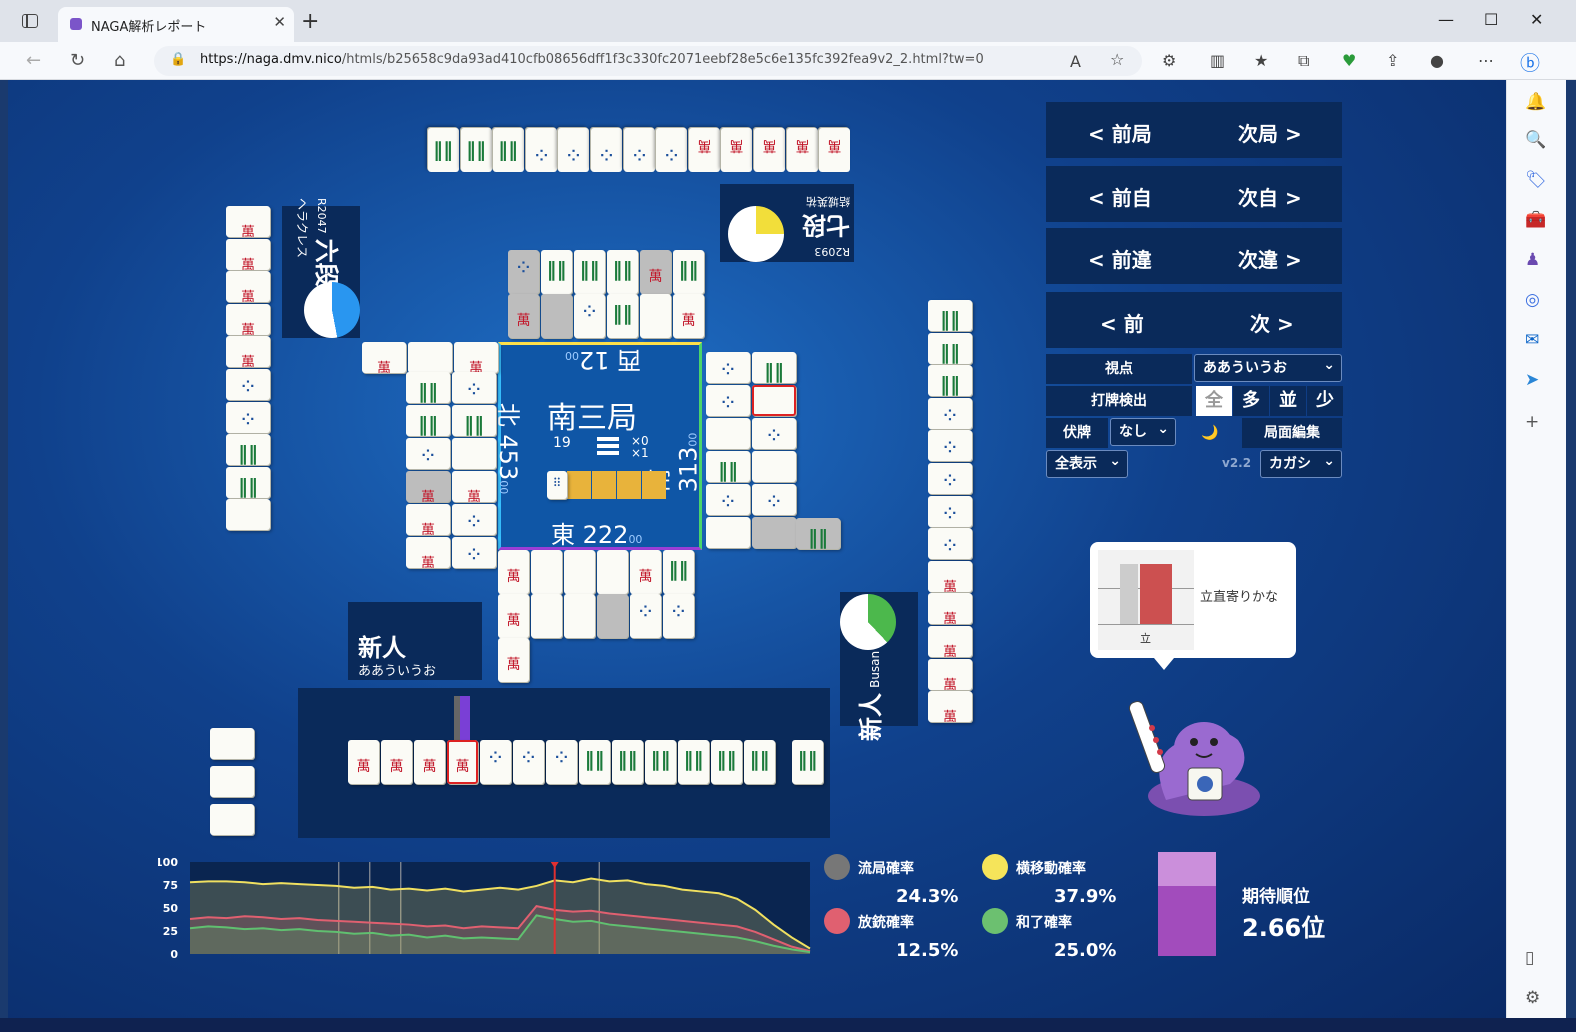 This screenshot has width=1576, height=1032. I want to click on advice-bubble: 立 立直寄りかな, so click(1193, 606).